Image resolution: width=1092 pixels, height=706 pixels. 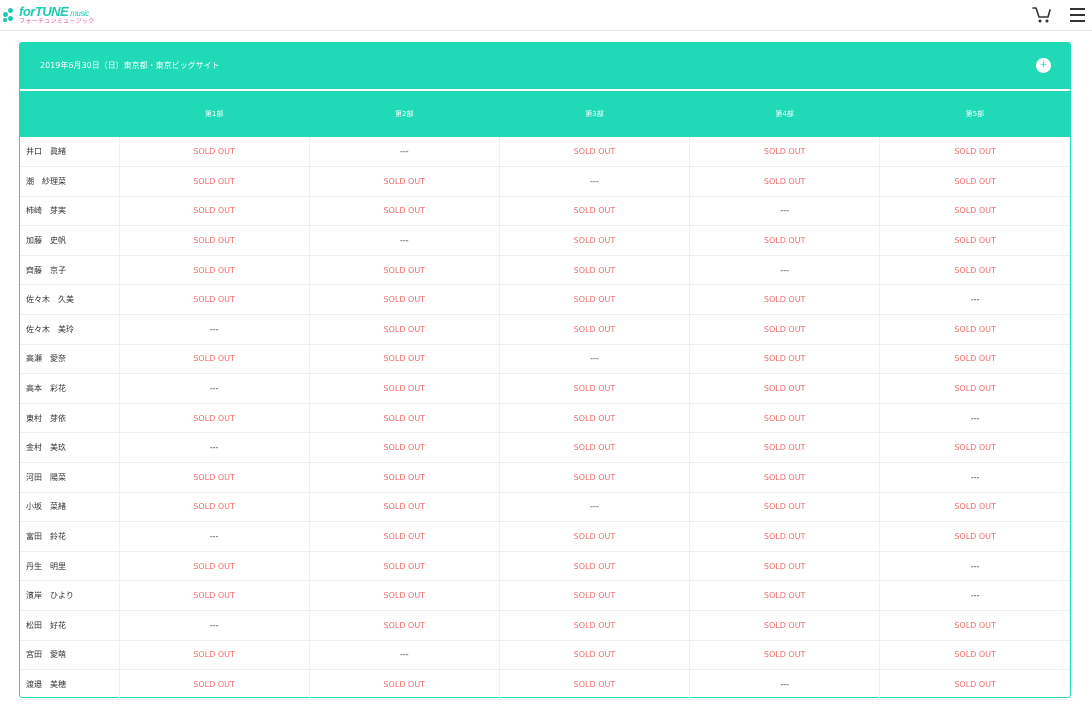 I want to click on member-name: 佐々木 久美, so click(x=50, y=300).